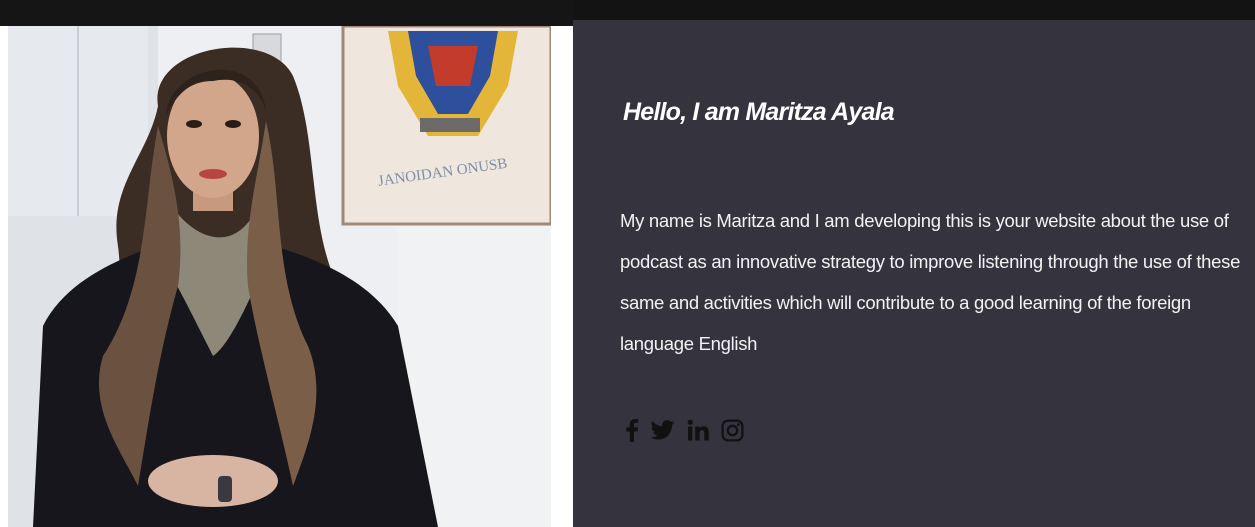 Image resolution: width=1255 pixels, height=527 pixels. I want to click on twitter-icon, so click(663, 430).